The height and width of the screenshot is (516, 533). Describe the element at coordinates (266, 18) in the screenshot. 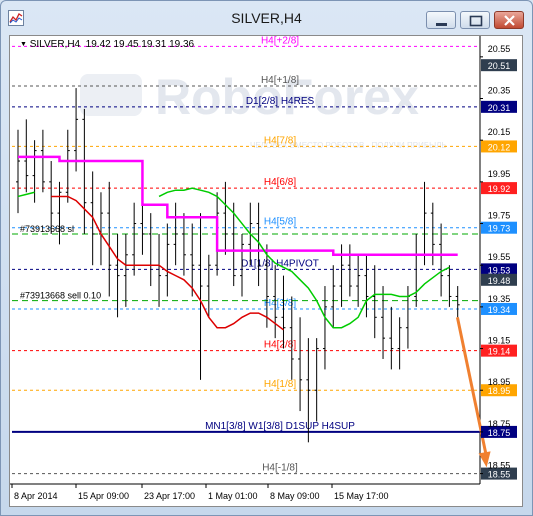

I see `title-bar: SILVER,H4` at that location.